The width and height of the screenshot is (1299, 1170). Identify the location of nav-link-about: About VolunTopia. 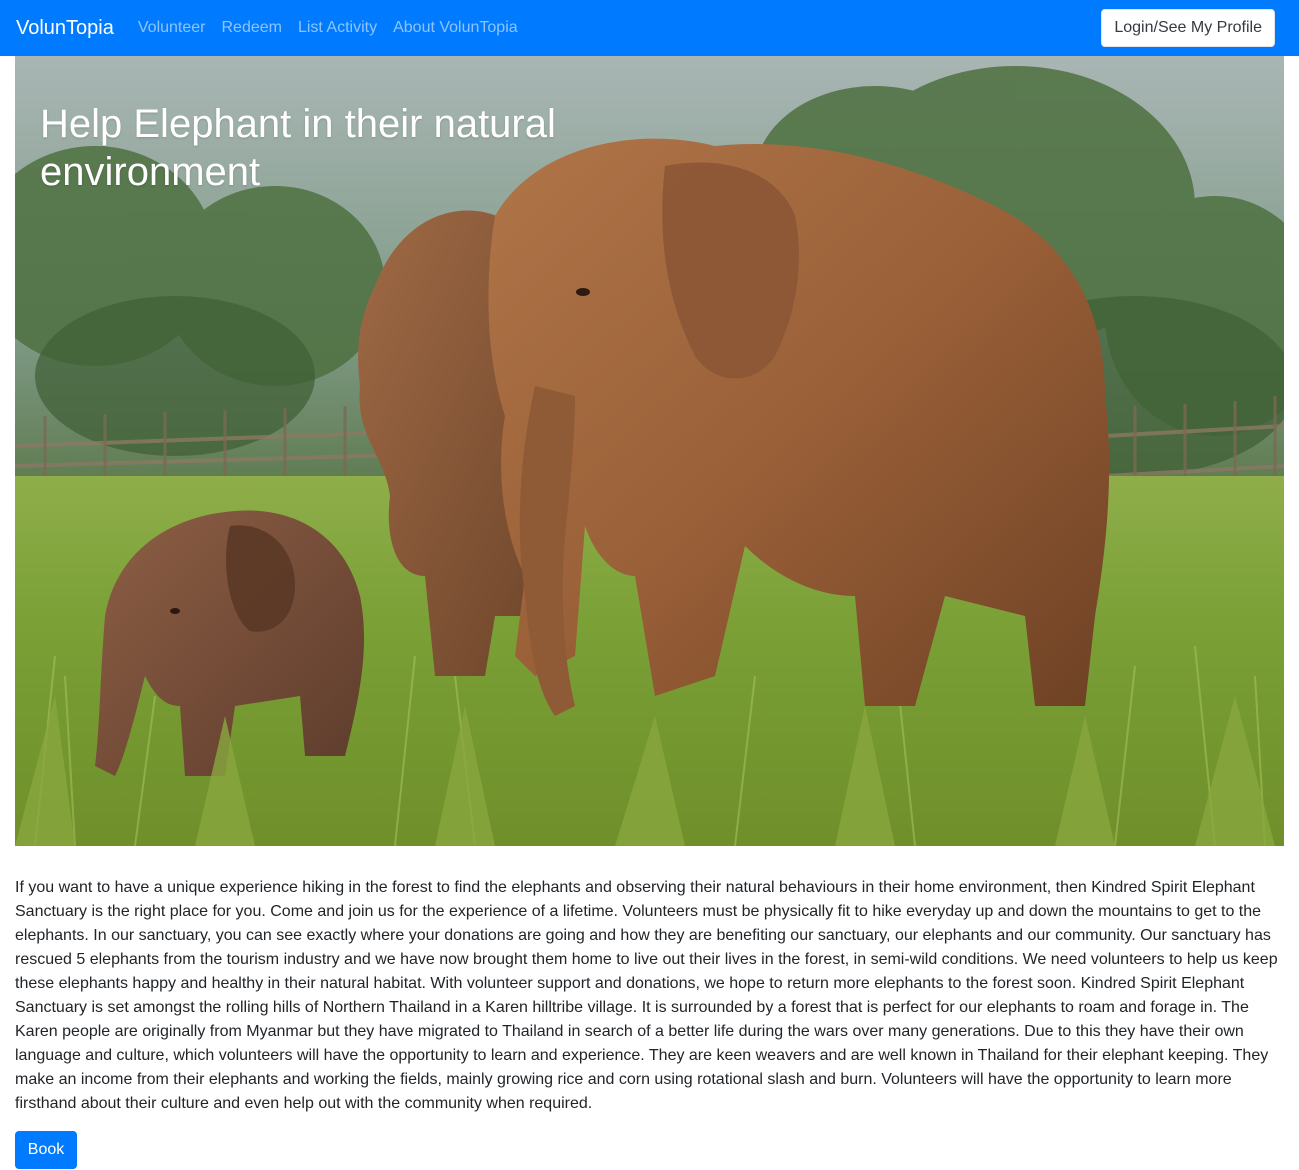
(455, 28).